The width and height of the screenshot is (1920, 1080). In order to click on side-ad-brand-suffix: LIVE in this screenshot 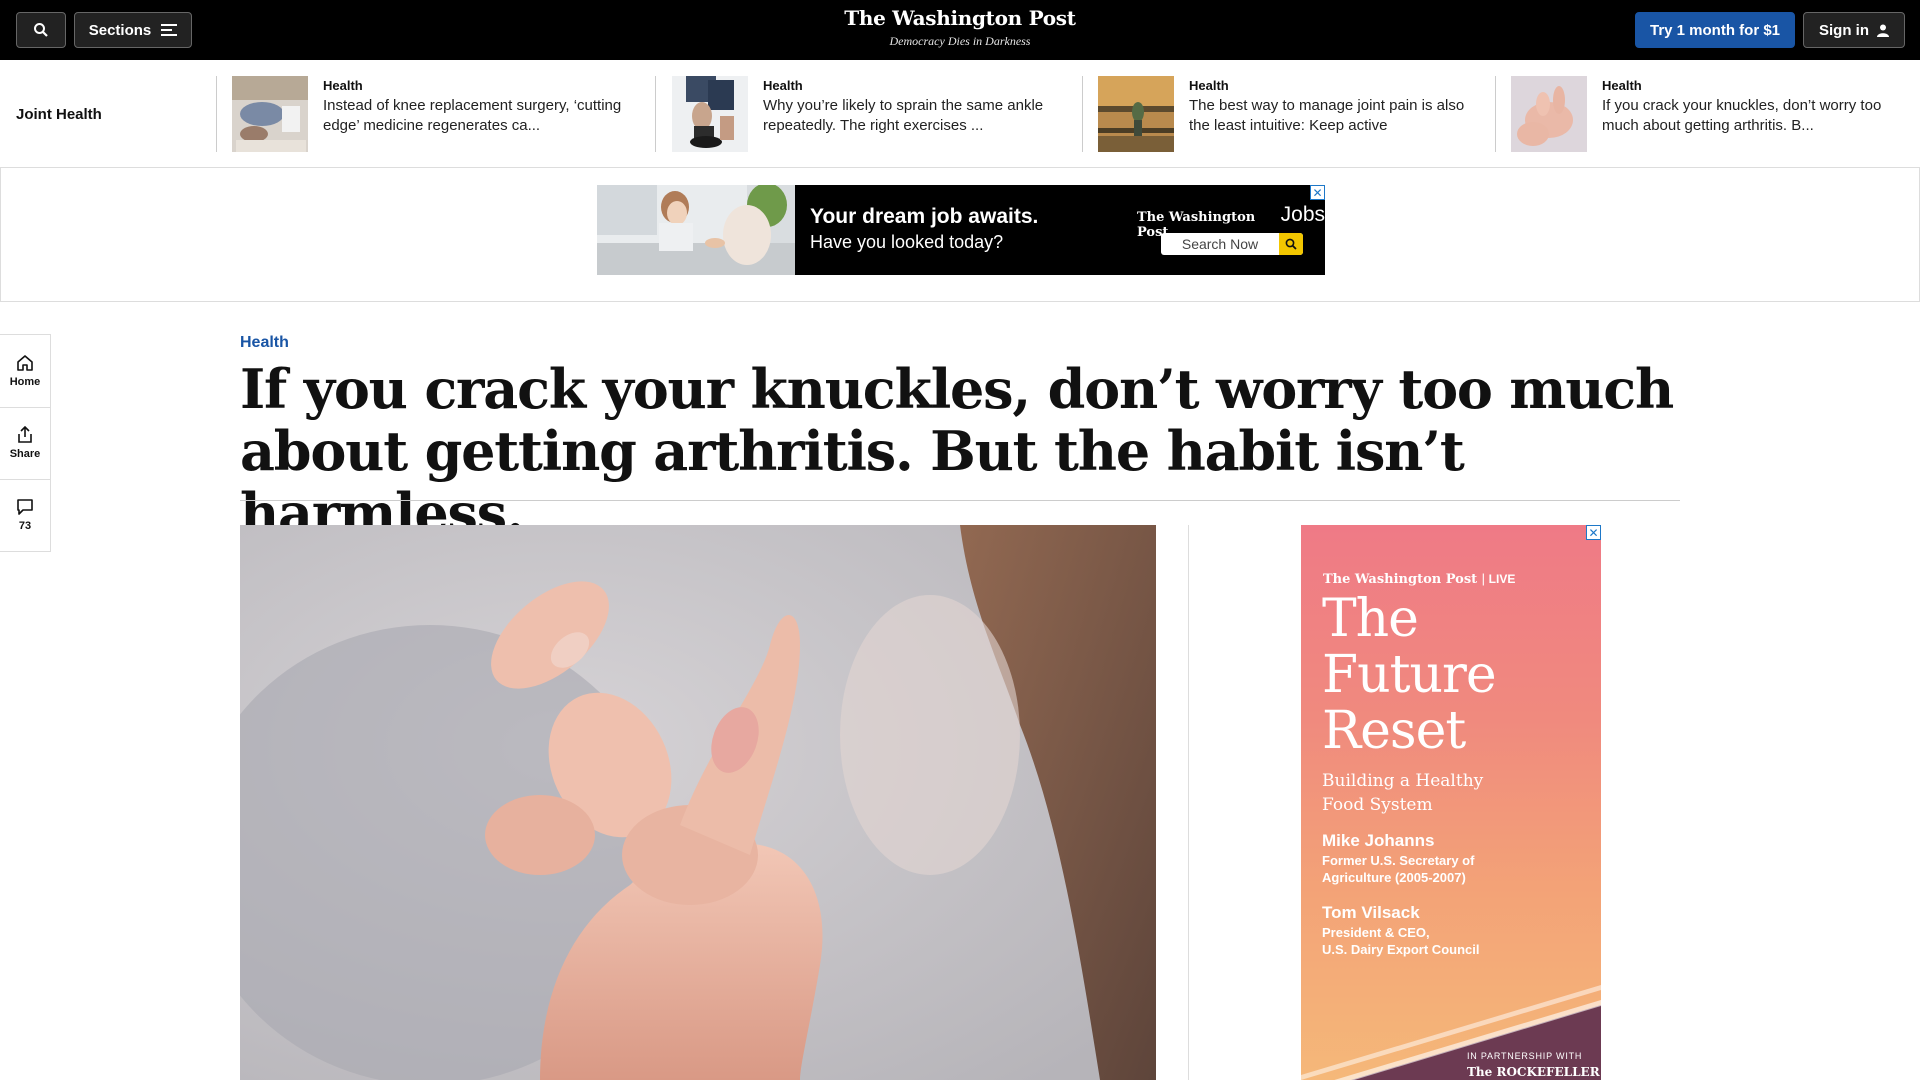, I will do `click(1502, 579)`.